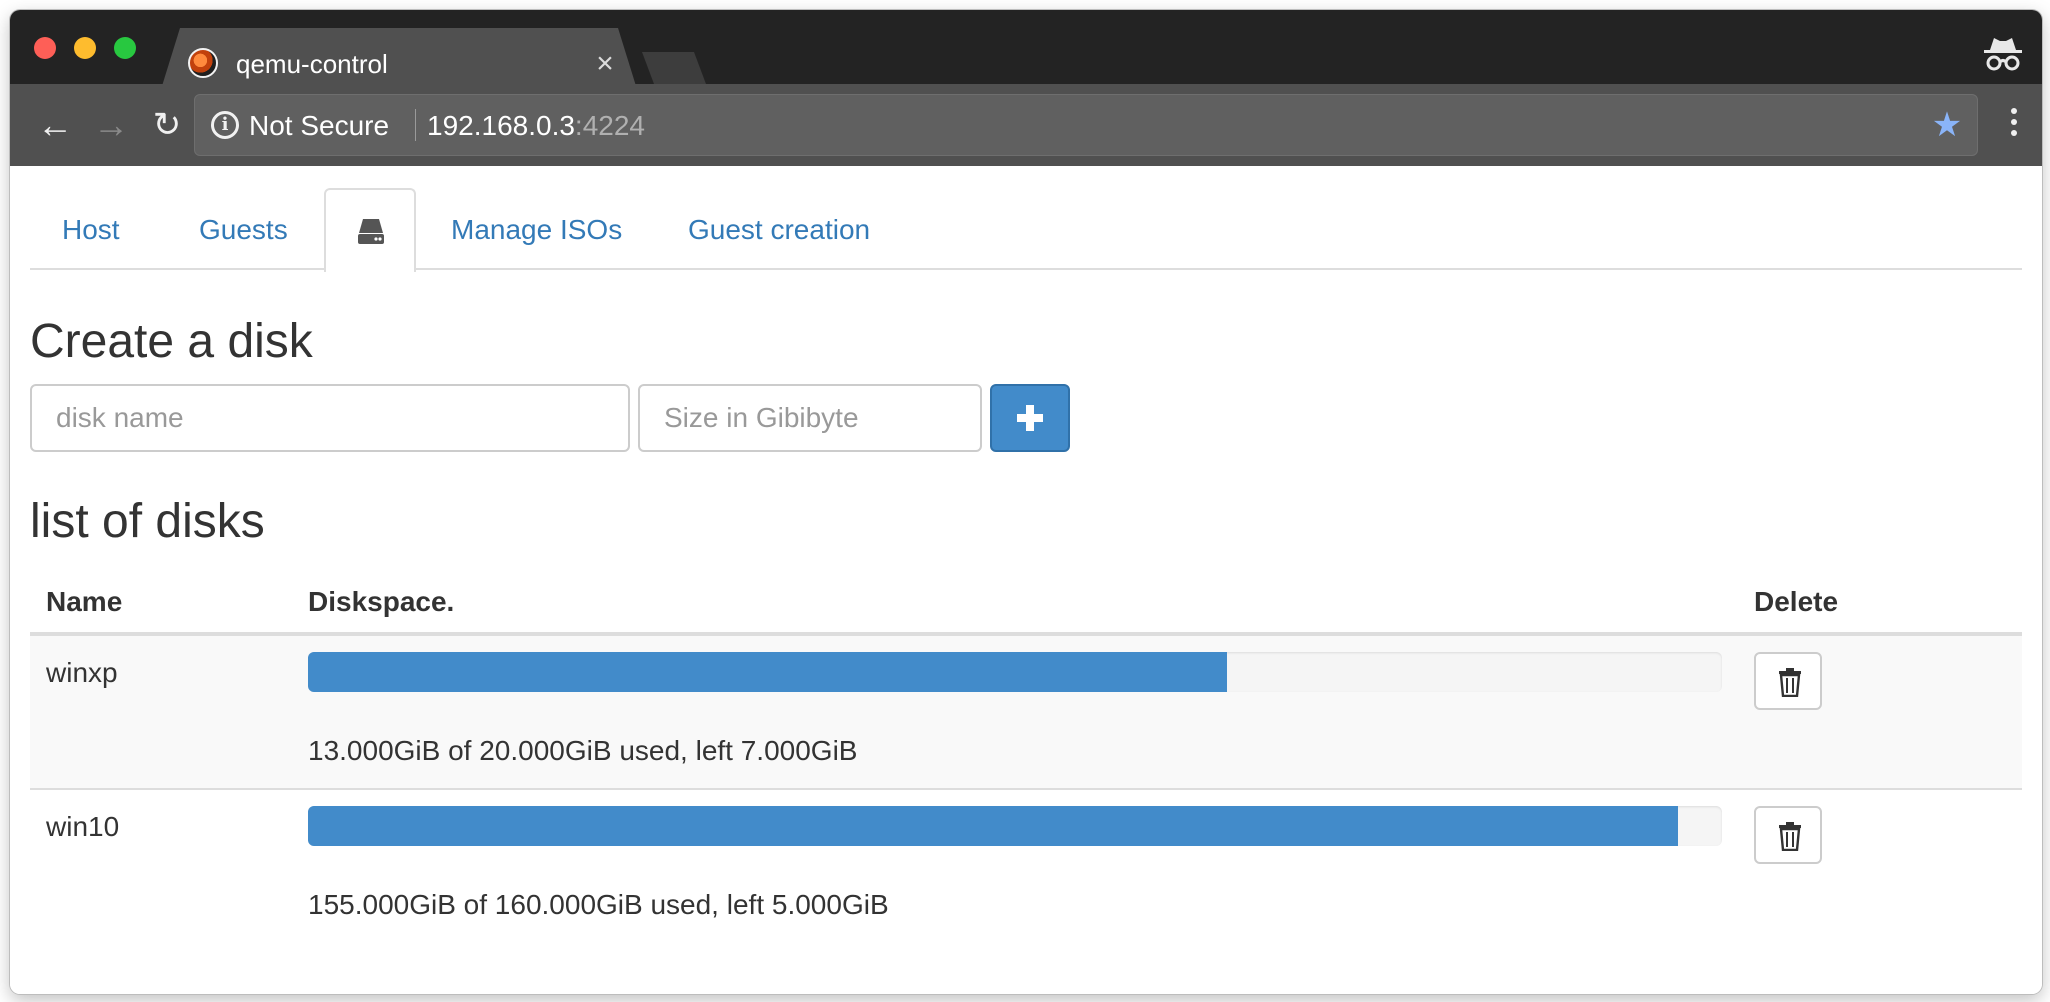  I want to click on add-disk-button, so click(1030, 418).